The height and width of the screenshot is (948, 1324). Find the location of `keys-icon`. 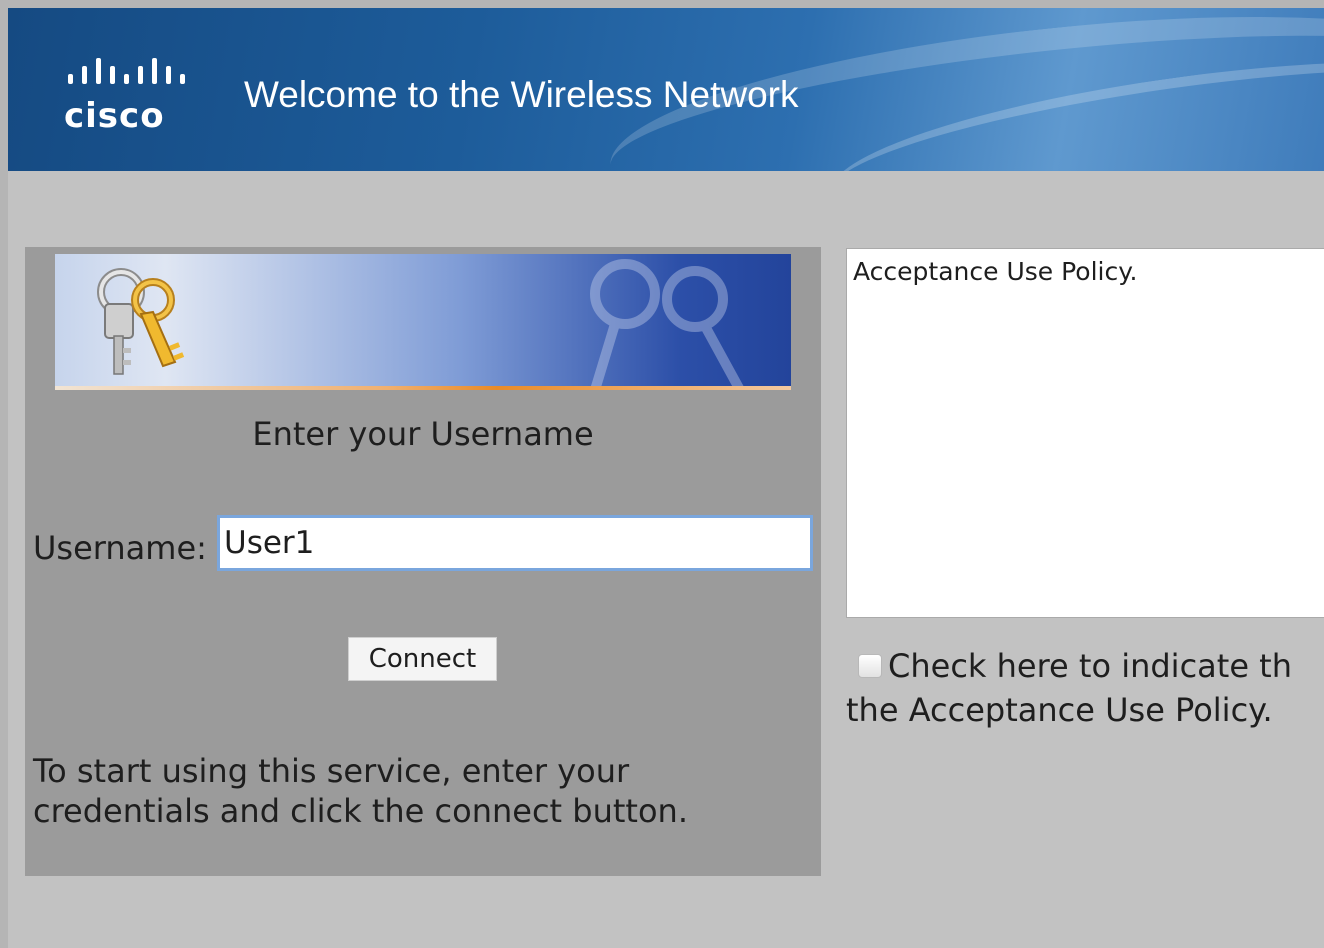

keys-icon is located at coordinates (141, 321).